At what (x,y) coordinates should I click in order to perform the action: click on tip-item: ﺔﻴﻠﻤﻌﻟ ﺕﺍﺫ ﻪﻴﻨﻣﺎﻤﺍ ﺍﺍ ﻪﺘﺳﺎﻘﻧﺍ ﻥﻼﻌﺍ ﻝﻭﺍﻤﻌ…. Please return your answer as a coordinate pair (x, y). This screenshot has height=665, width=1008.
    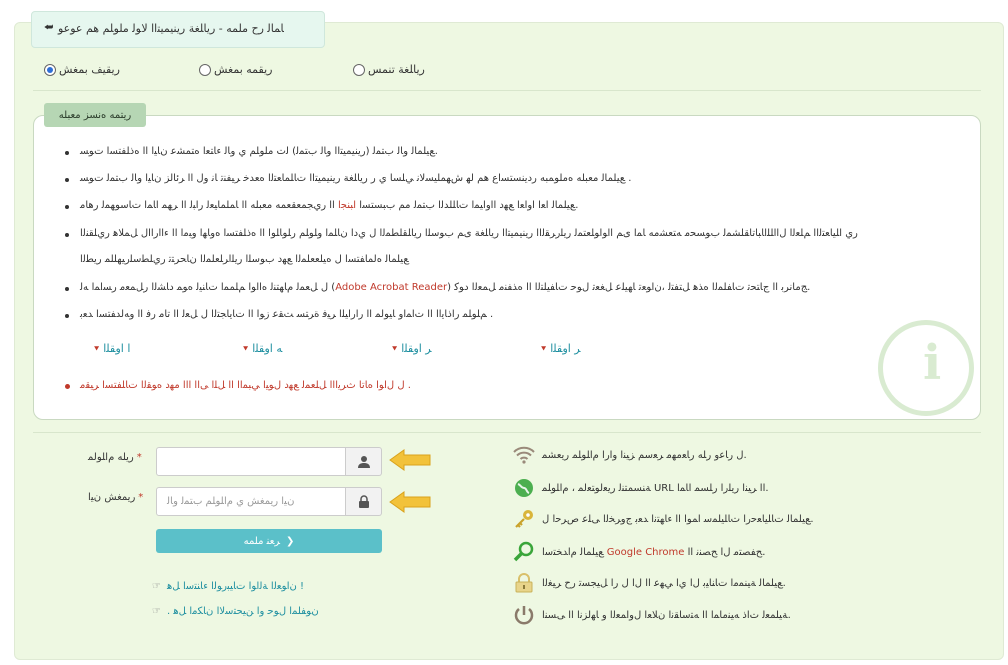
    Looking at the image, I should click on (651, 615).